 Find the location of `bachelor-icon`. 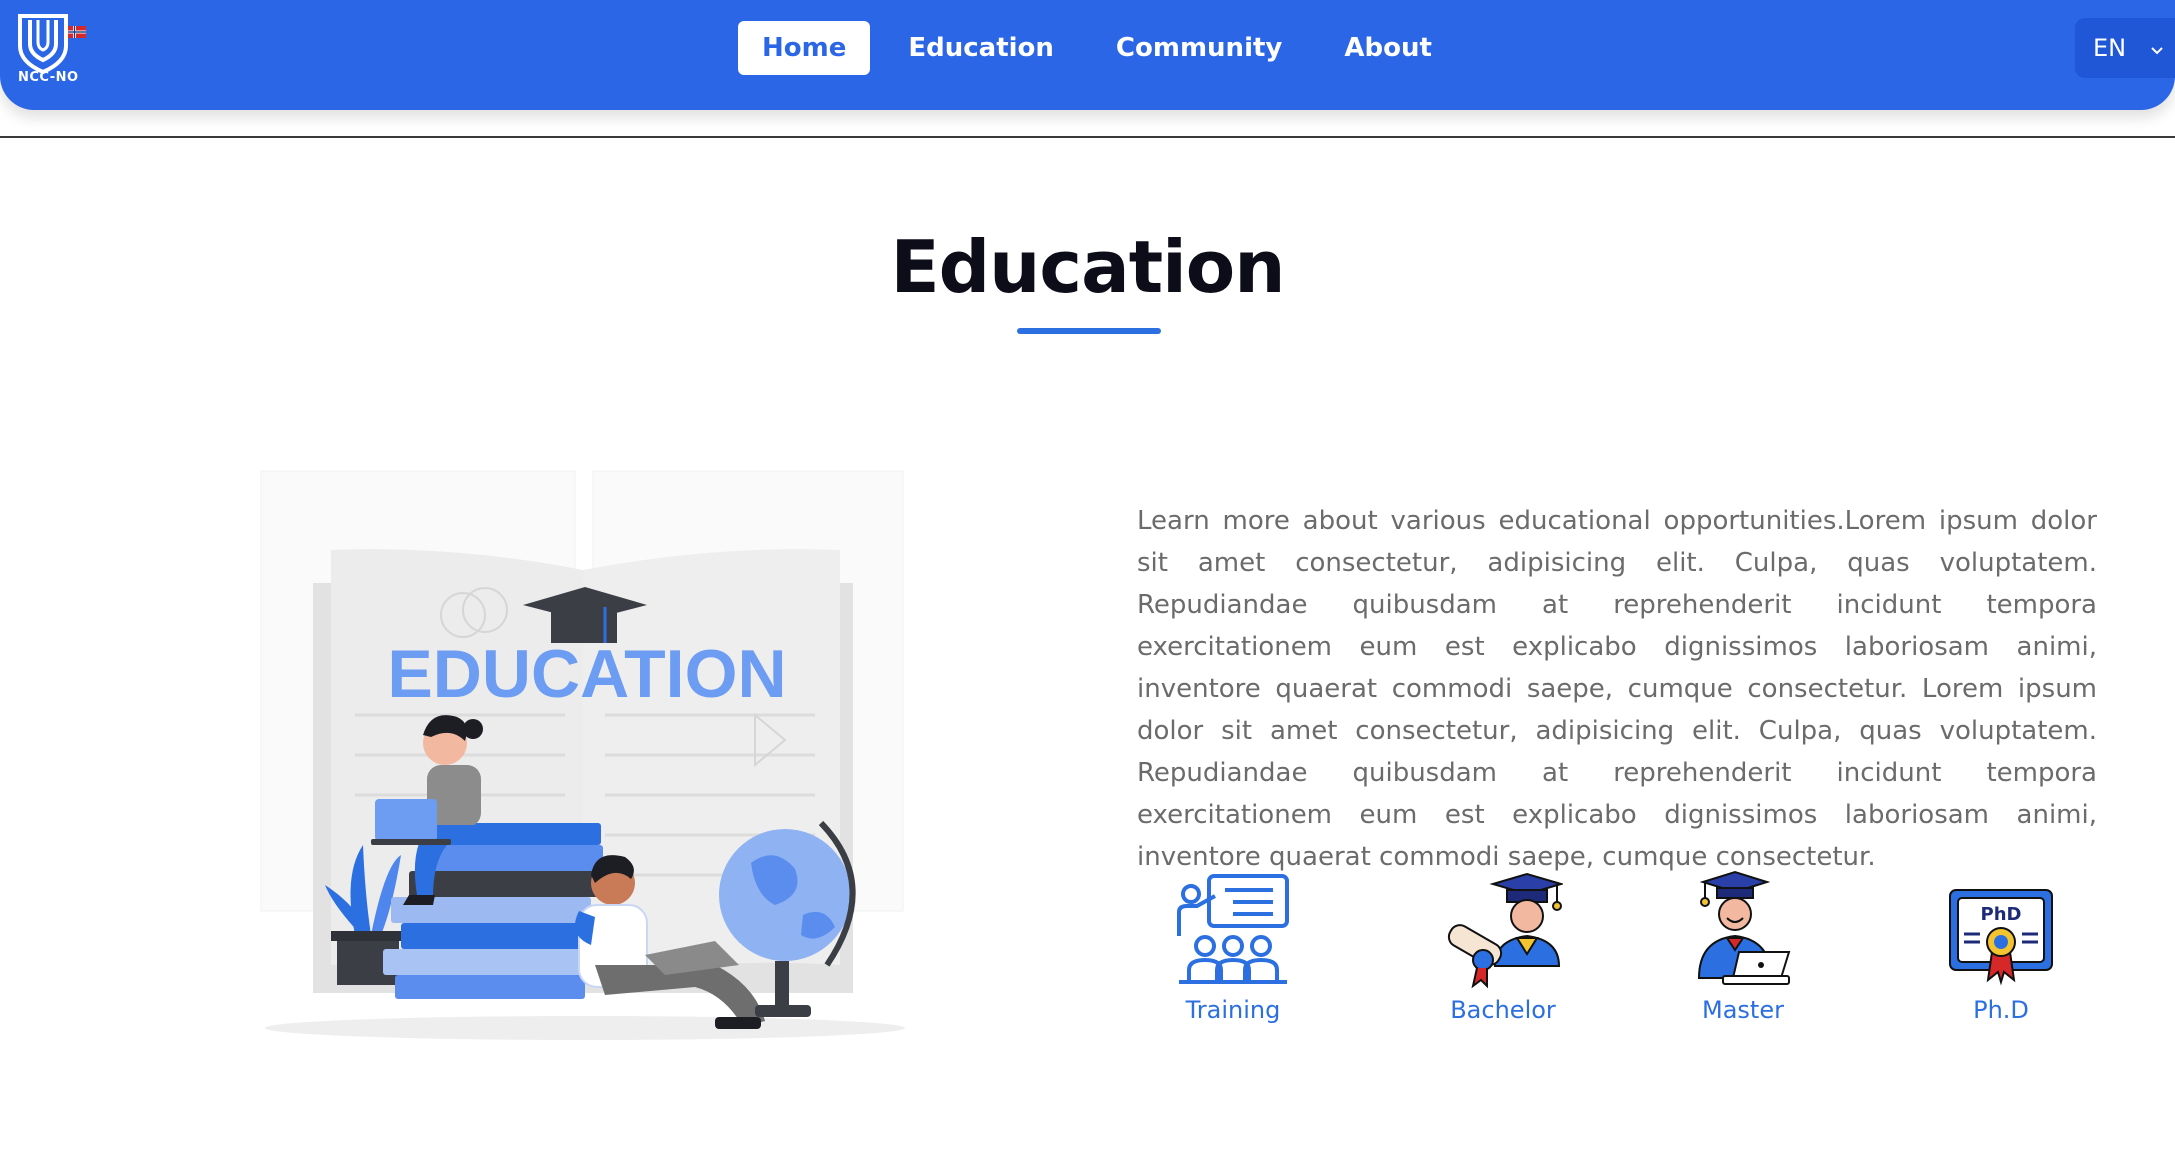

bachelor-icon is located at coordinates (1505, 930).